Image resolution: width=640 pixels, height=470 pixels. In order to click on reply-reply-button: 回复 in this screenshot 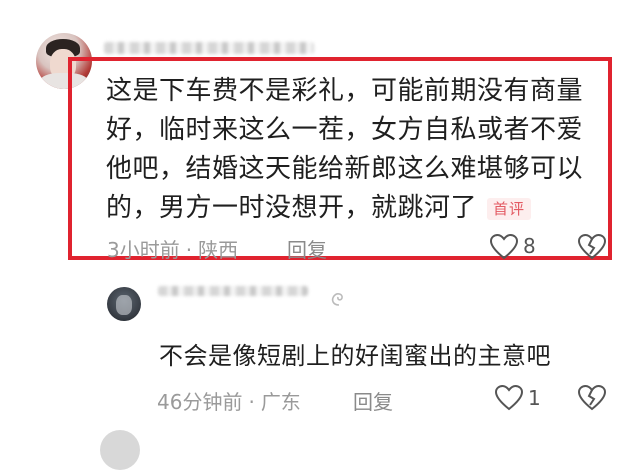, I will do `click(373, 400)`.